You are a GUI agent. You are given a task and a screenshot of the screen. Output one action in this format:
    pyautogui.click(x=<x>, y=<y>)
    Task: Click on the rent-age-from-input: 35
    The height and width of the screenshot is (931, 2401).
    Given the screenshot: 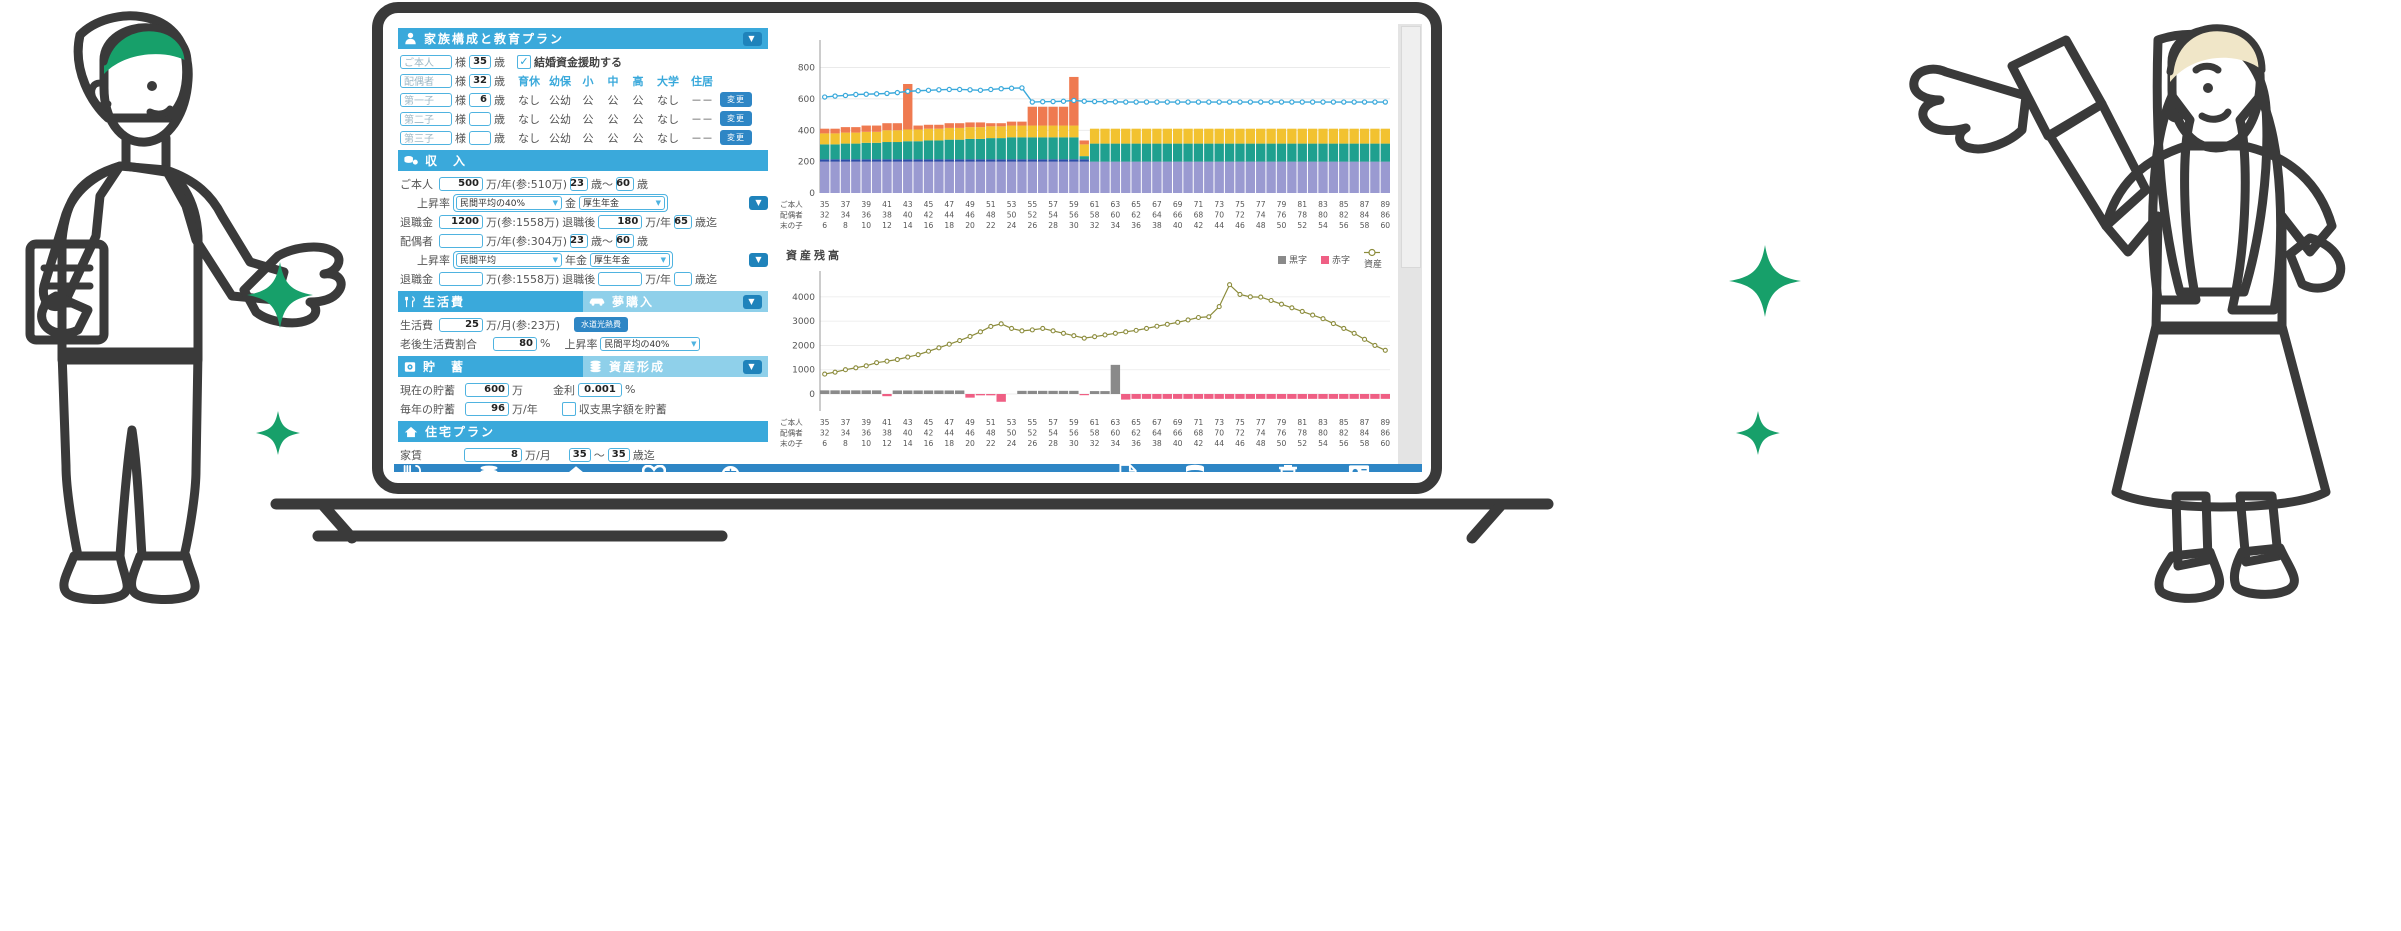 What is the action you would take?
    pyautogui.click(x=579, y=454)
    